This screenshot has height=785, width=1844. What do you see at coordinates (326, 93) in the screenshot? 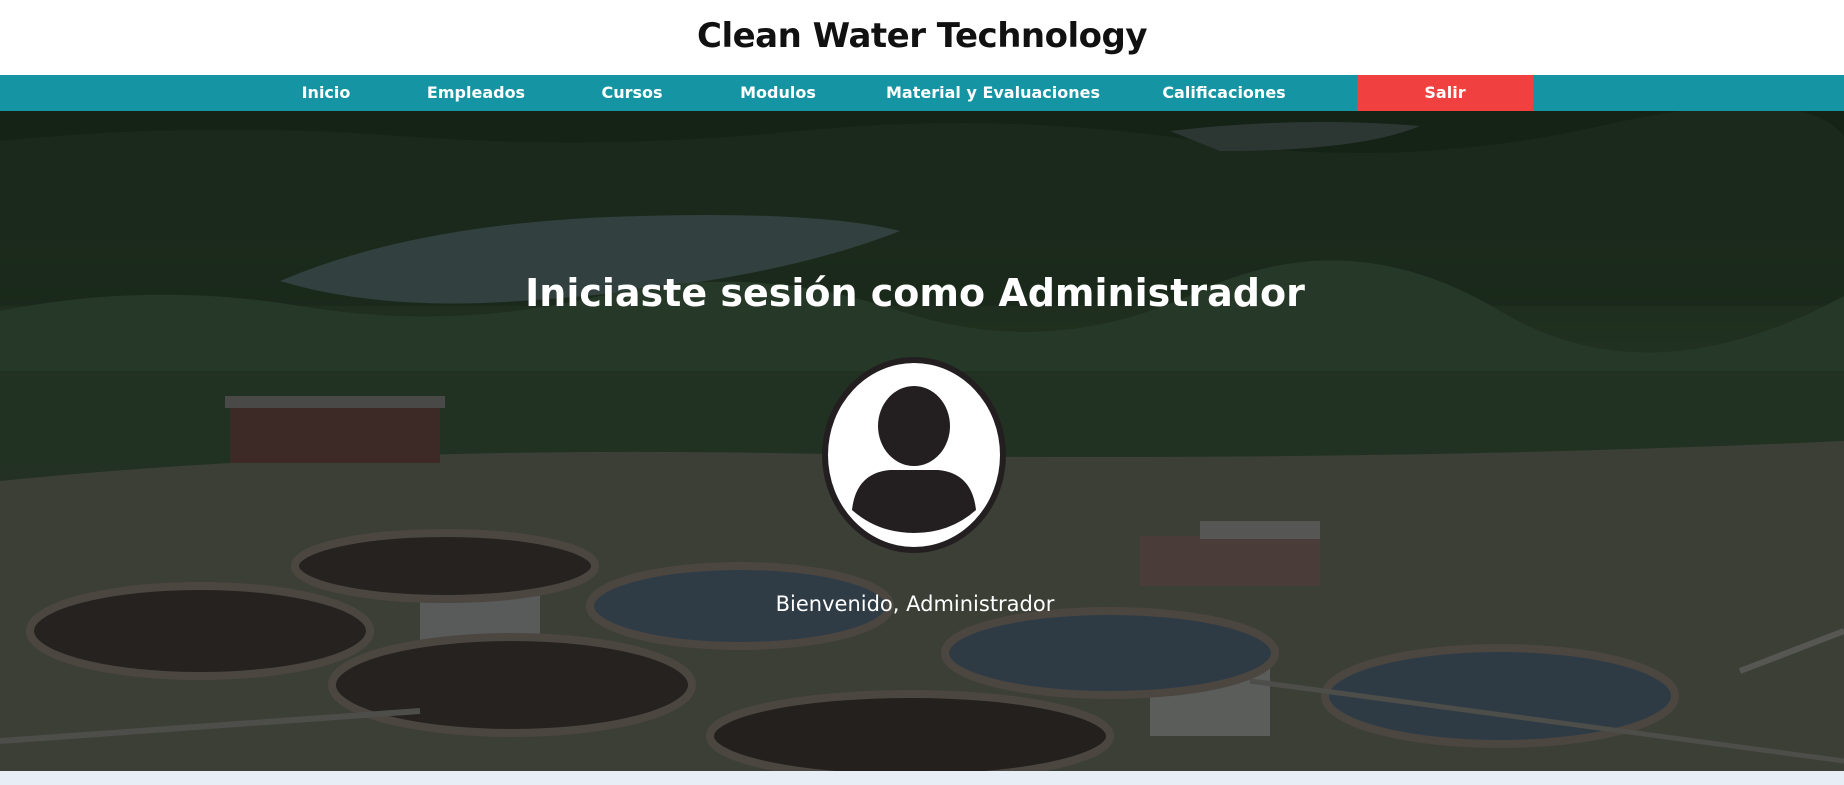
I see `nav-item-inicio: Inicio` at bounding box center [326, 93].